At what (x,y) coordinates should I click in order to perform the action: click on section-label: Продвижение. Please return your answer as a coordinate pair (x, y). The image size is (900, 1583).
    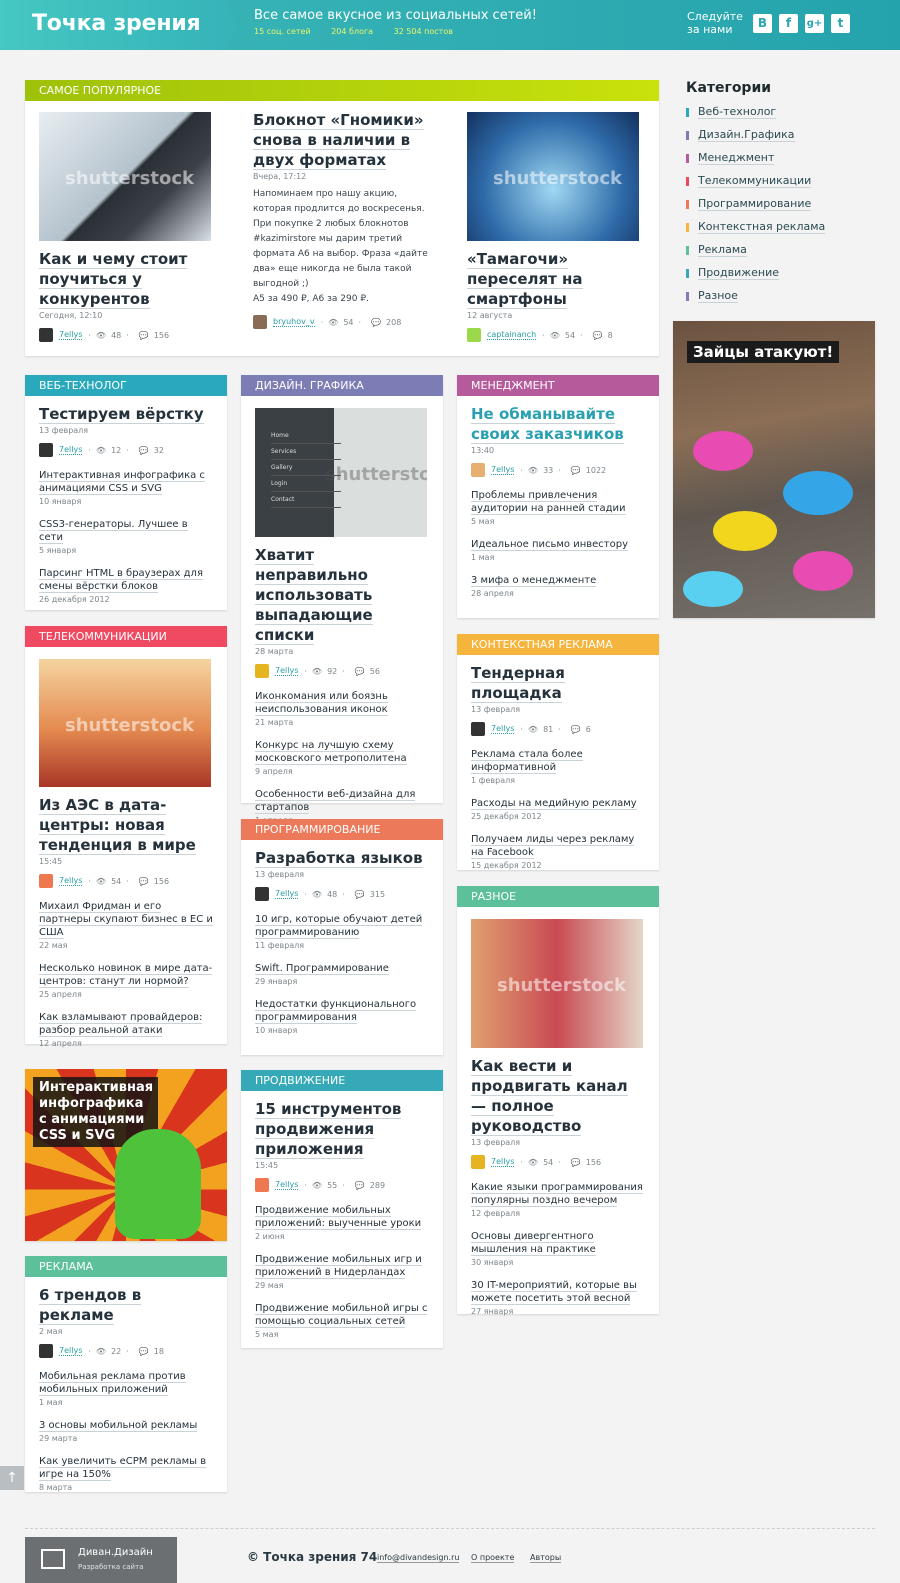
    Looking at the image, I should click on (342, 1080).